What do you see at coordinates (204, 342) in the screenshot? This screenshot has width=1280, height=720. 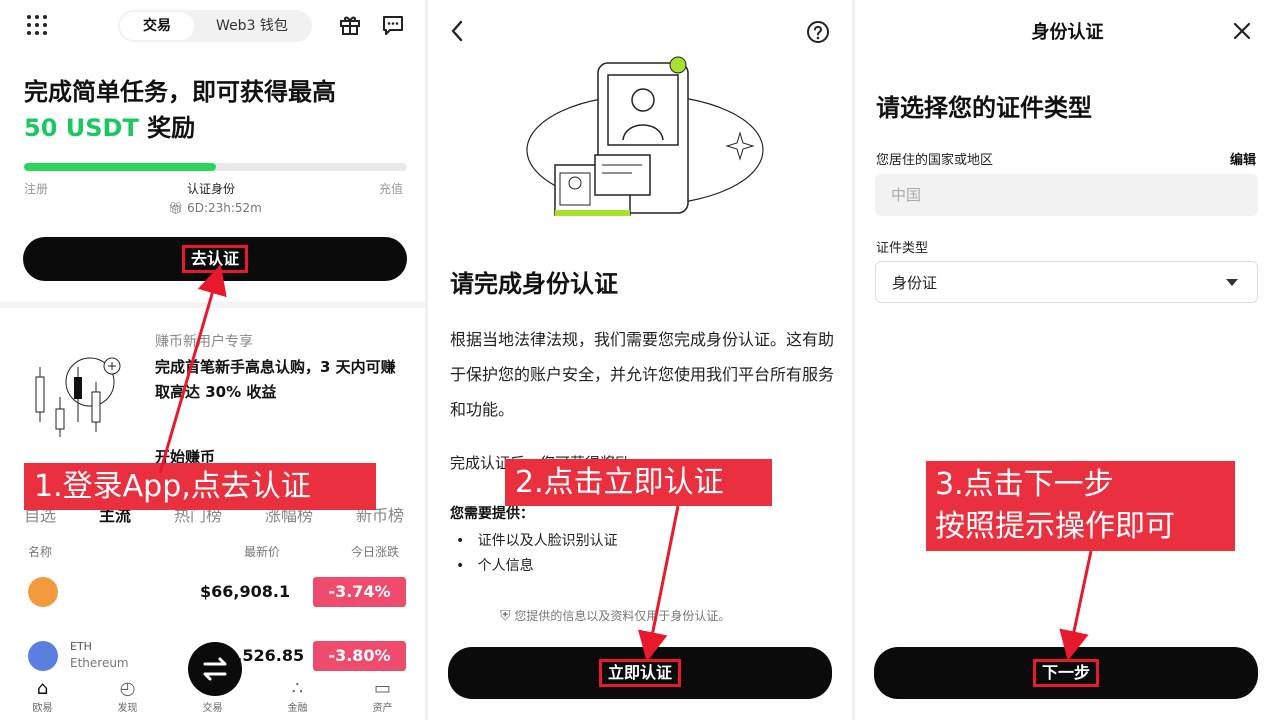 I see `promo-title: 赚币新用户专享` at bounding box center [204, 342].